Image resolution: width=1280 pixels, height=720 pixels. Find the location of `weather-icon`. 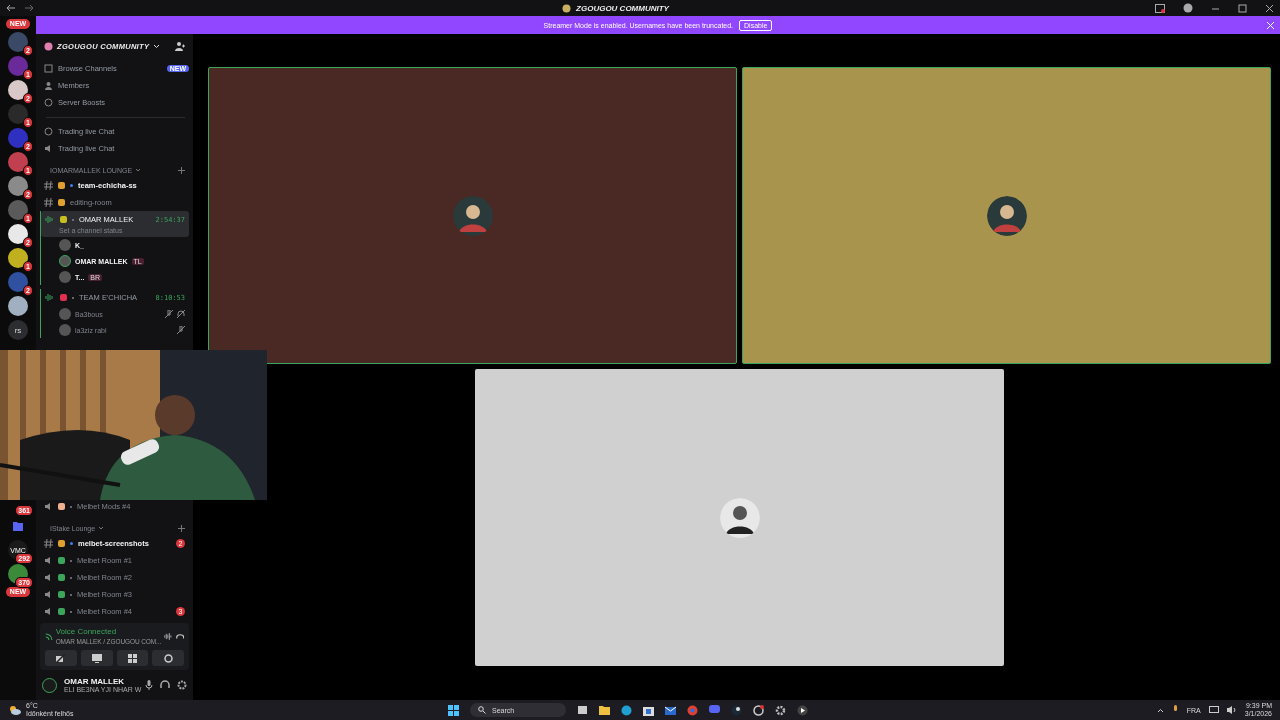

weather-icon is located at coordinates (15, 710).